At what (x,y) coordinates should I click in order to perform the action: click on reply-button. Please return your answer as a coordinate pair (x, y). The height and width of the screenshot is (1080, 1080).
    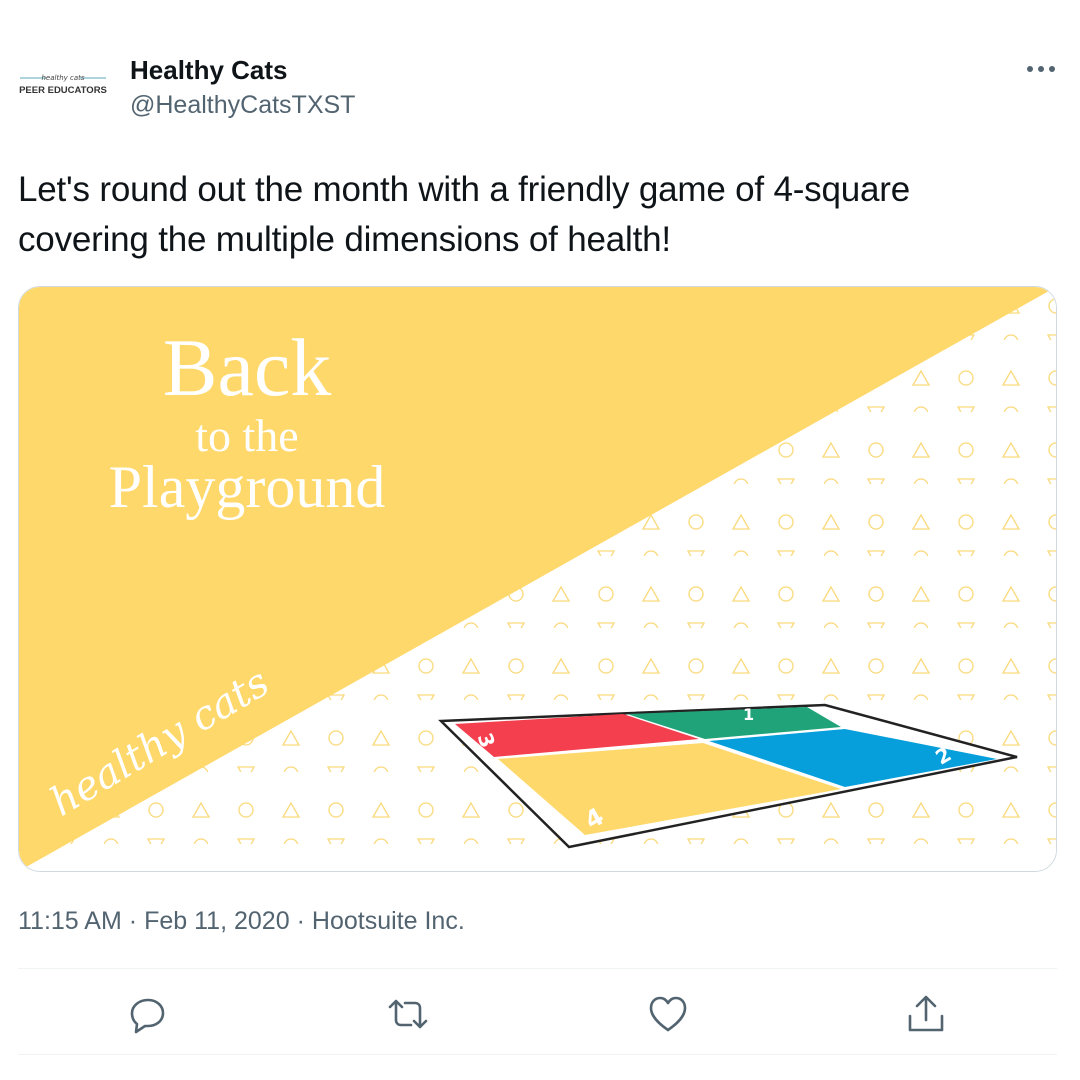
    Looking at the image, I should click on (148, 1014).